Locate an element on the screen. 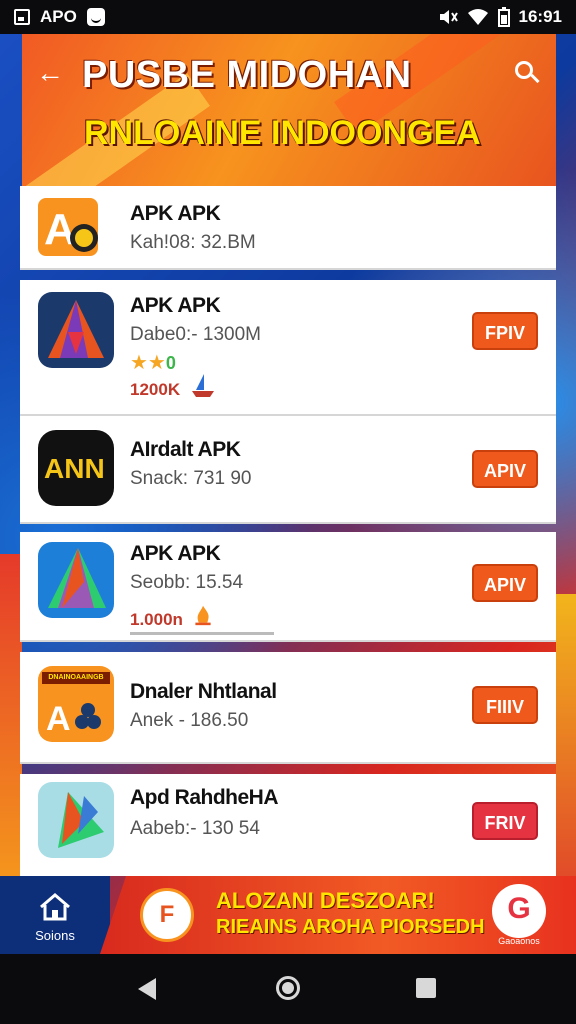  app-meta: Aabeb:- 130 54 is located at coordinates (195, 828).